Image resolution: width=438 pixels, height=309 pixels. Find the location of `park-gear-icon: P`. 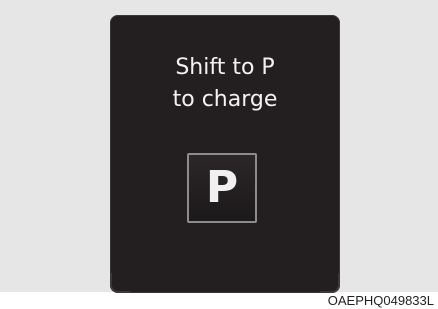

park-gear-icon: P is located at coordinates (222, 188).